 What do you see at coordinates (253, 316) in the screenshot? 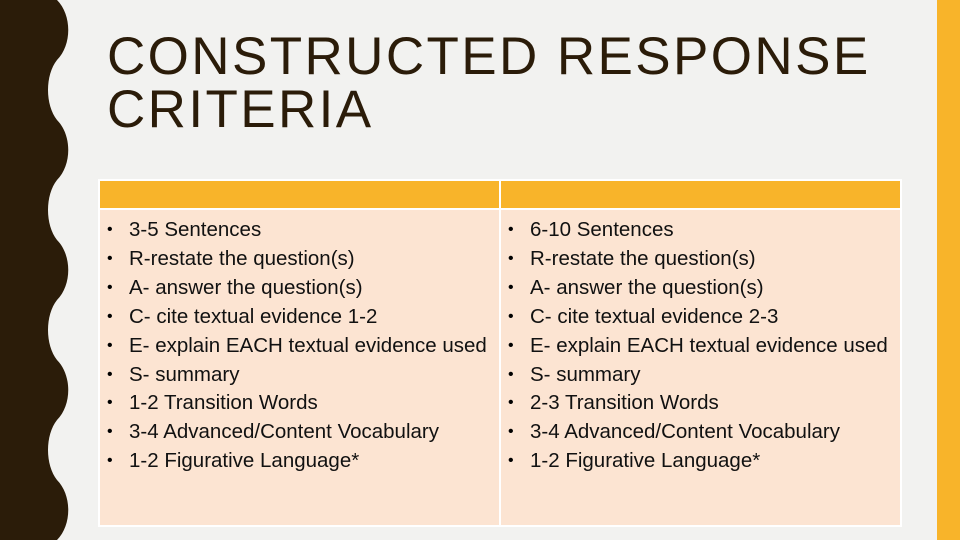
I see `list-item-text: C- cite textual evidence 1-2` at bounding box center [253, 316].